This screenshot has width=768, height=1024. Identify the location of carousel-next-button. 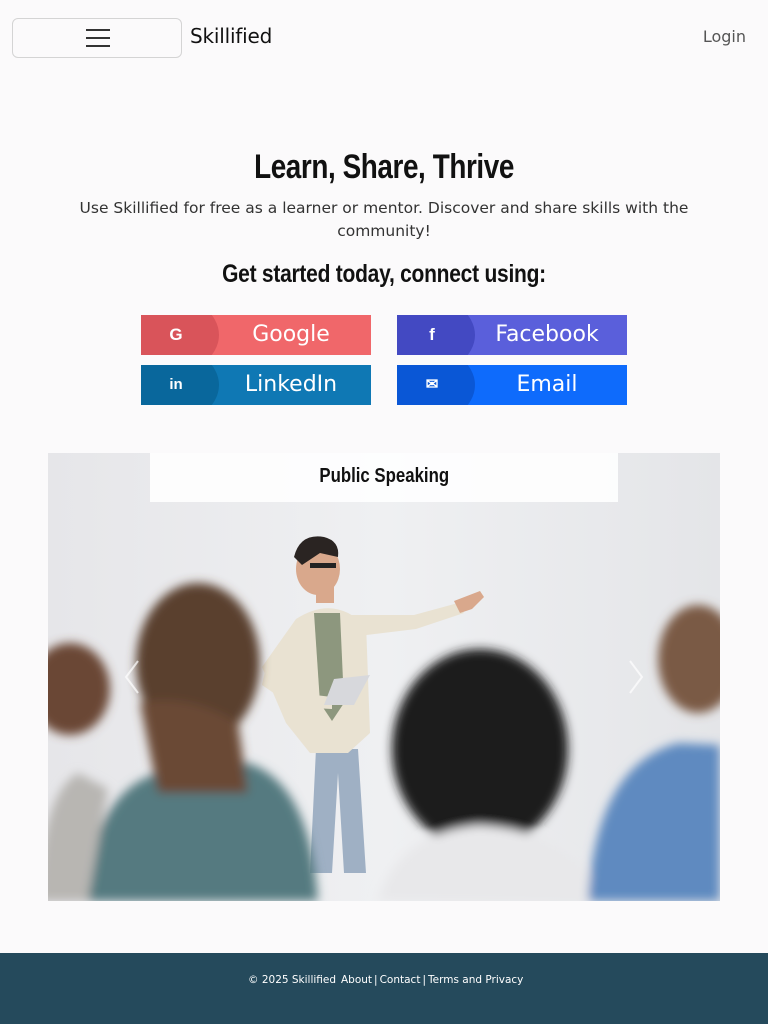
(636, 677).